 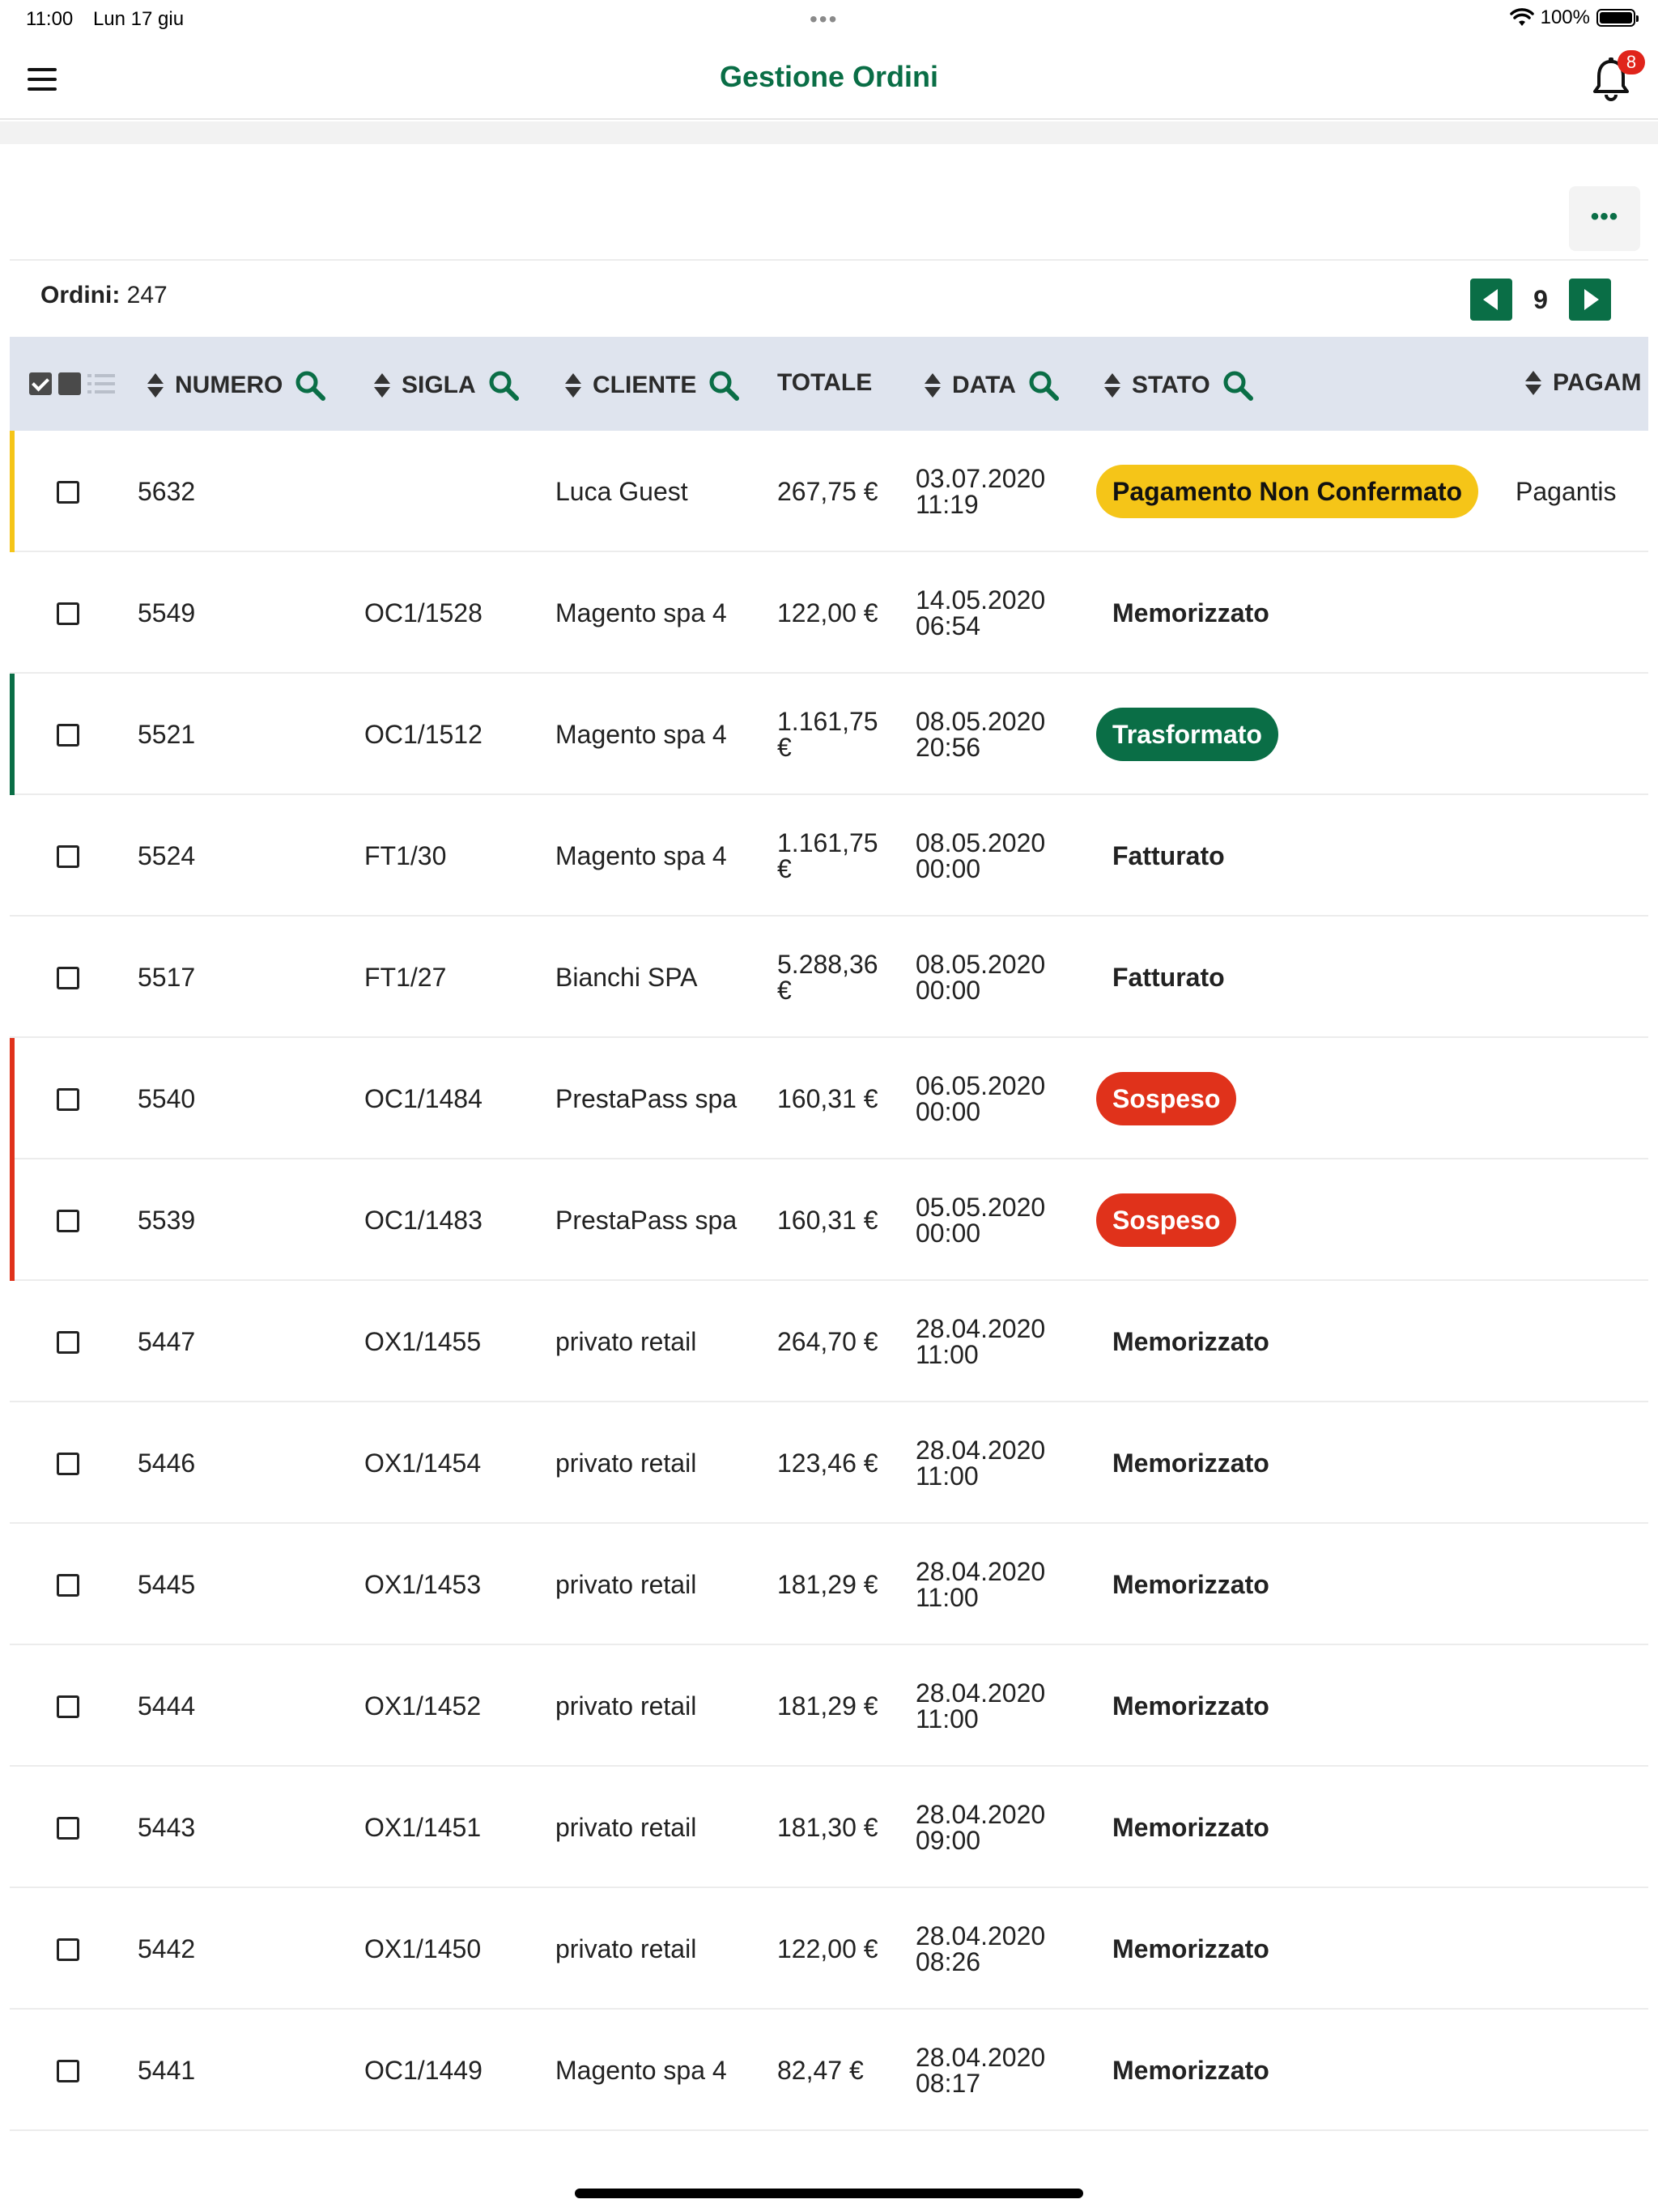 I want to click on cell-data-date: 03.07.2020, so click(x=981, y=479).